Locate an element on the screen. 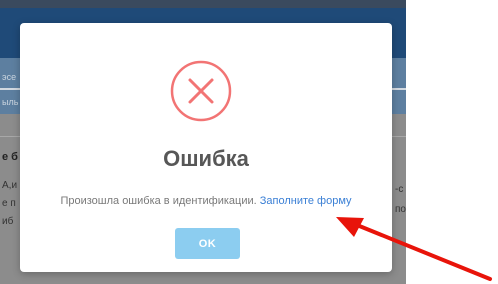 This screenshot has width=498, height=284. background-text: е б is located at coordinates (10, 157).